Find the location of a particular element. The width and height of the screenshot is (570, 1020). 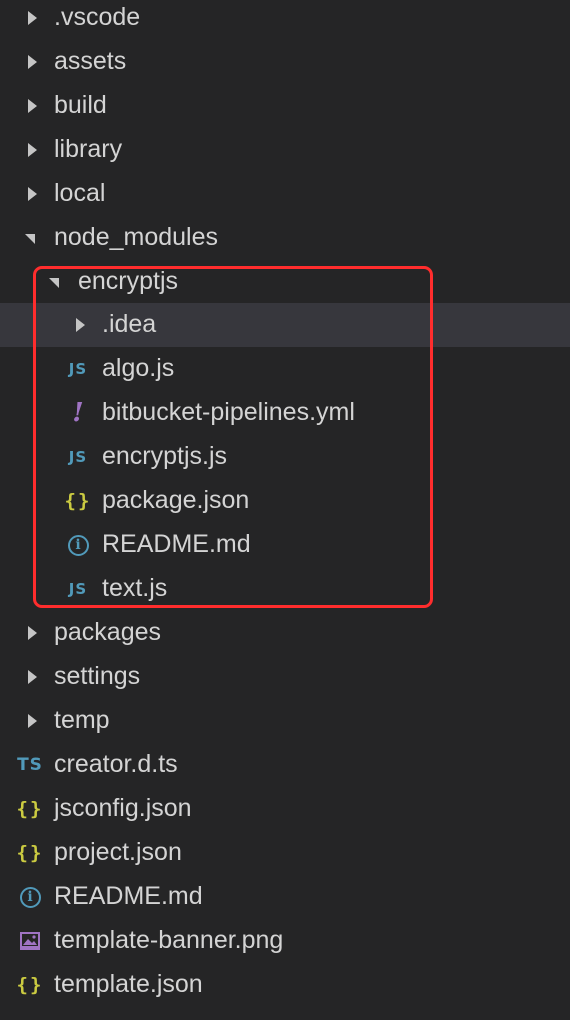

tree-item-packages-folder: packages is located at coordinates (285, 633).